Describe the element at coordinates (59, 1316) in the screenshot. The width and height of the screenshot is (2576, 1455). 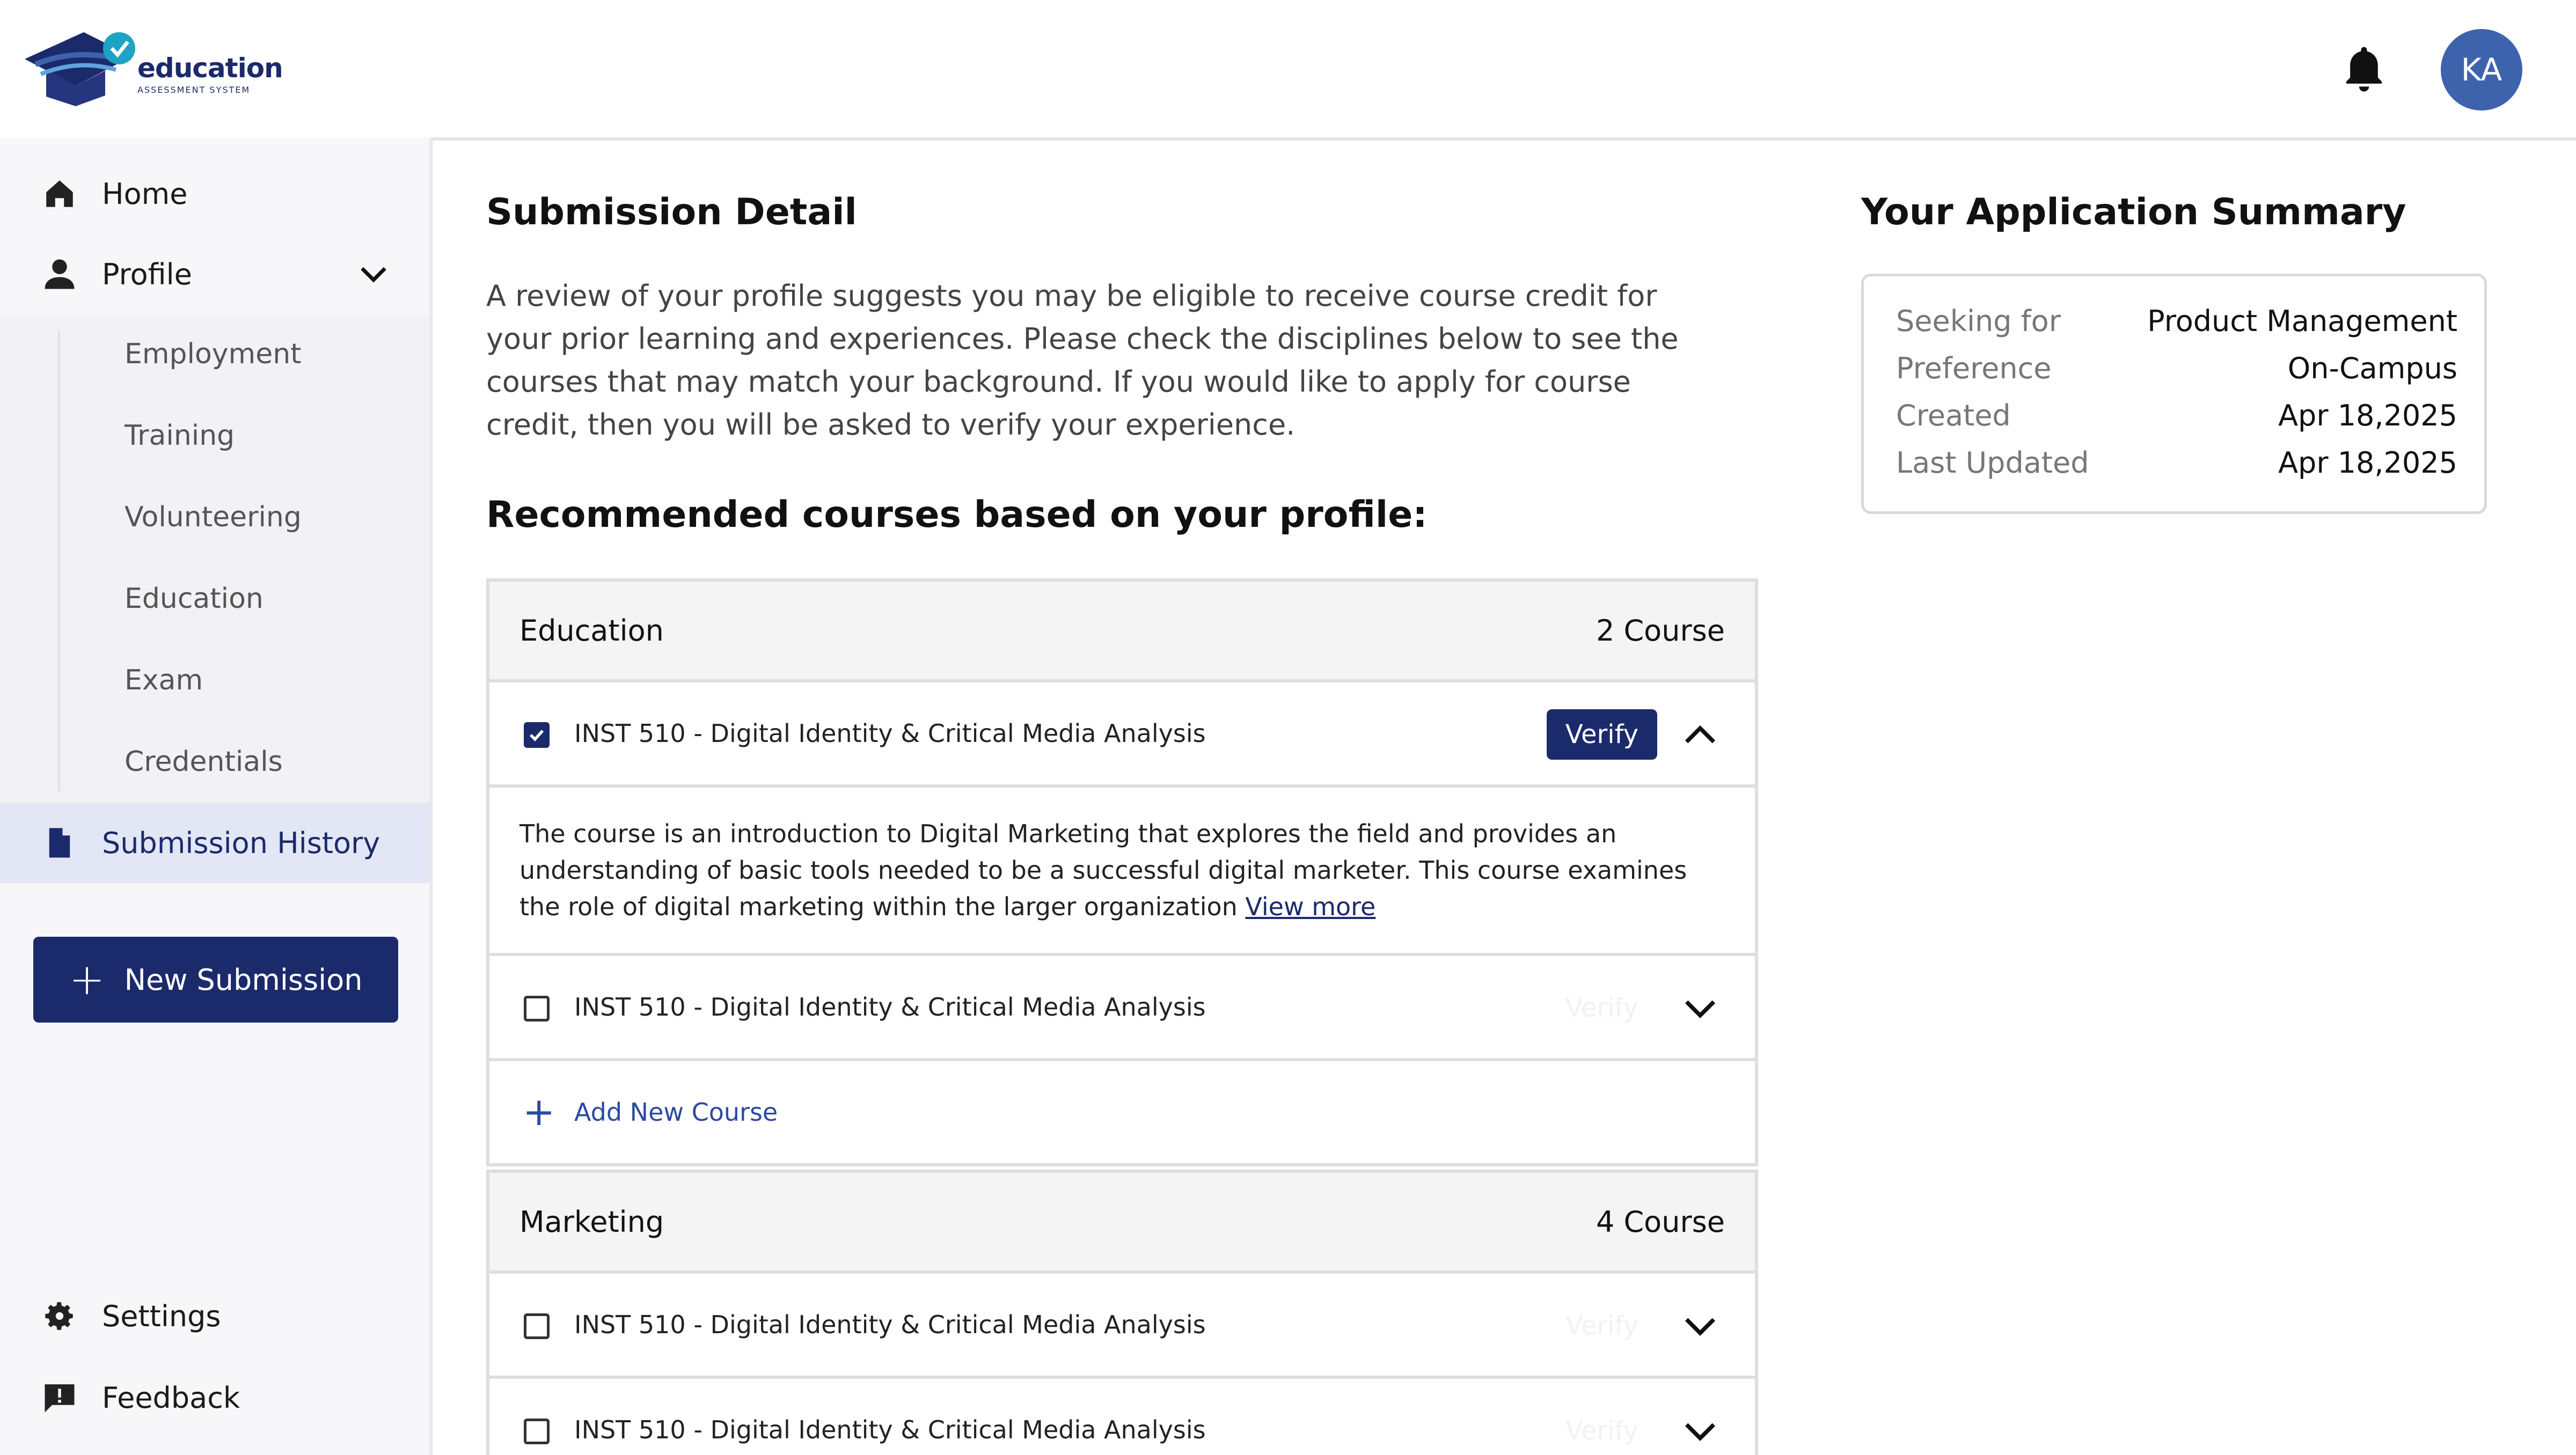
I see `gear-icon` at that location.